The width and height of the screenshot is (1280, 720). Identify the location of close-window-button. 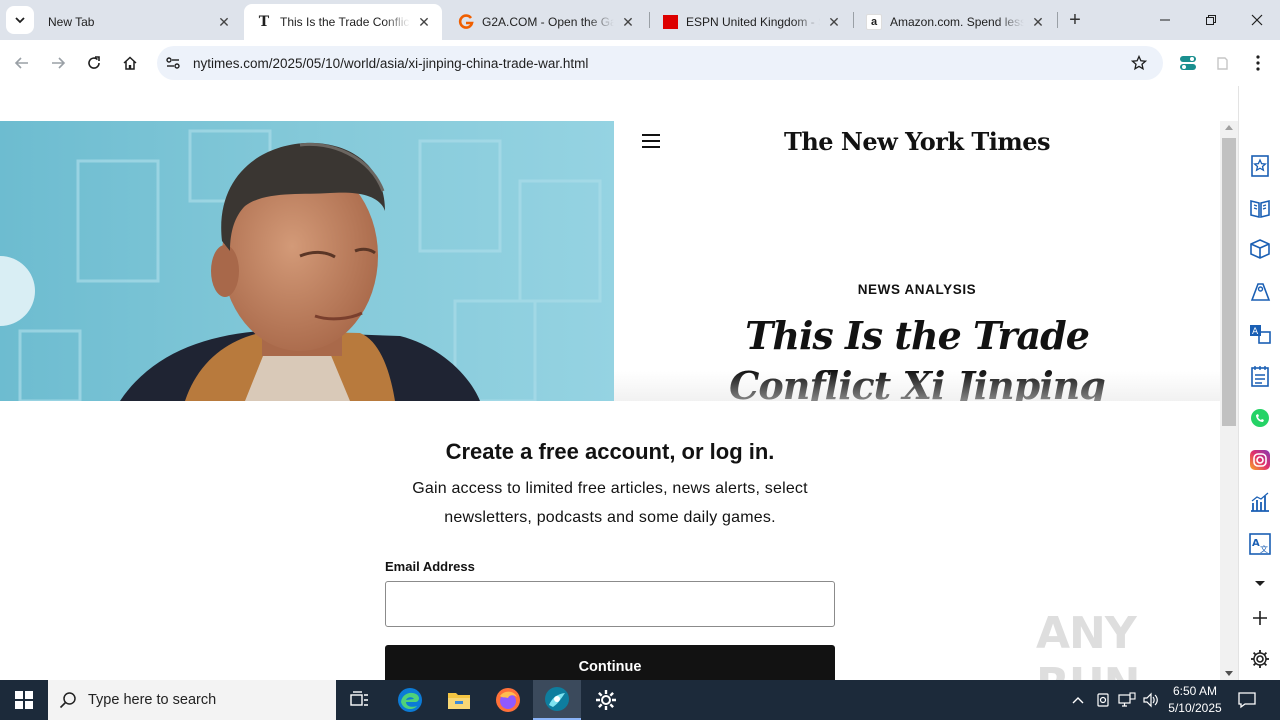
(1257, 20).